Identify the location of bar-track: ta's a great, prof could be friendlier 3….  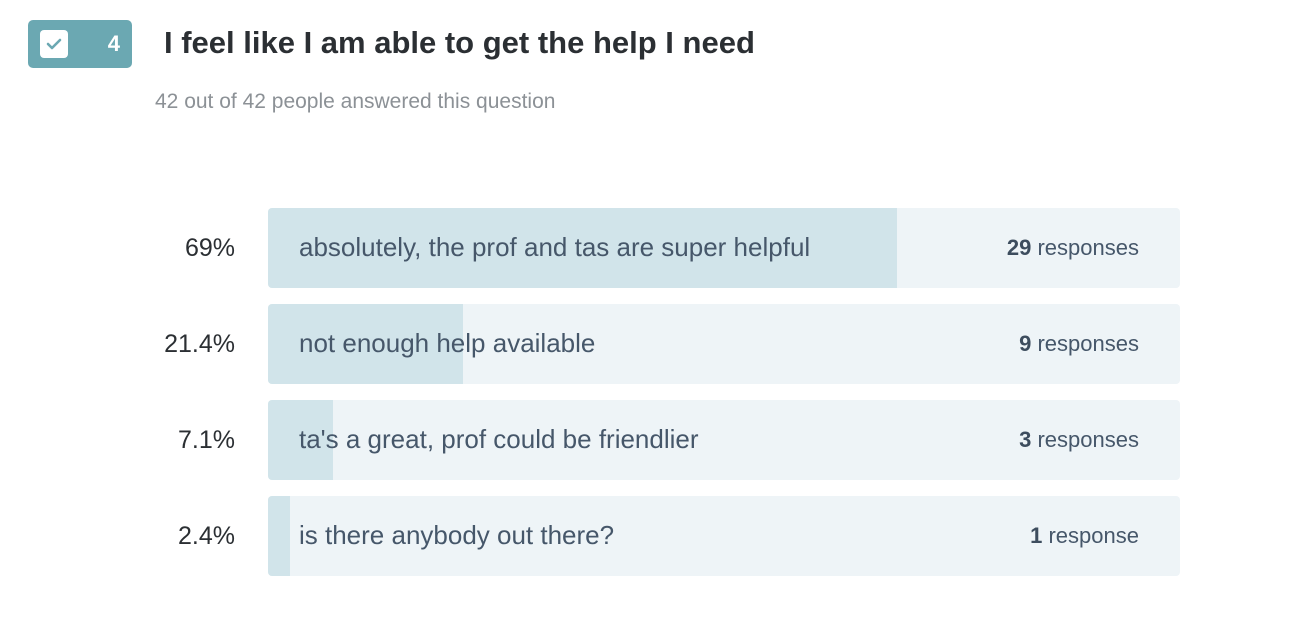
(724, 440).